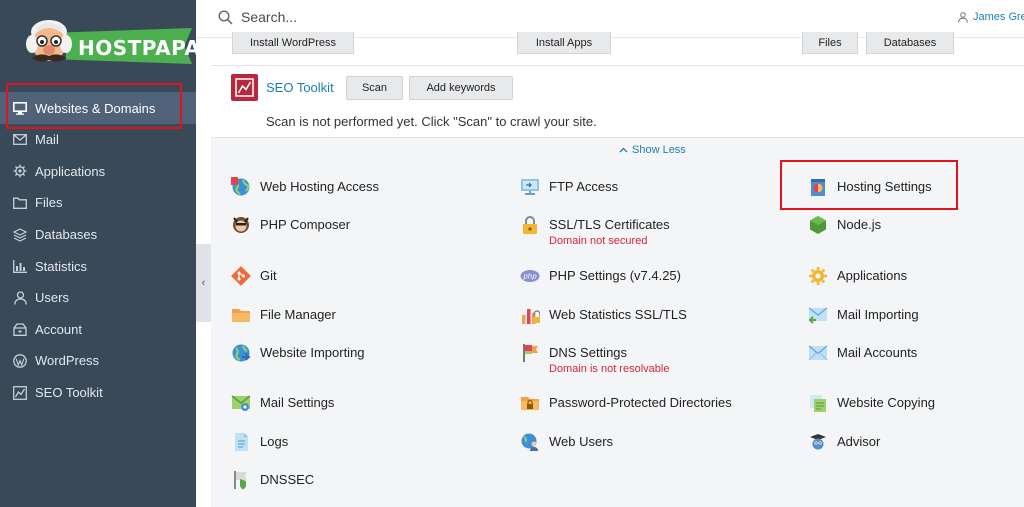  Describe the element at coordinates (530, 225) in the screenshot. I see `lock-icon` at that location.